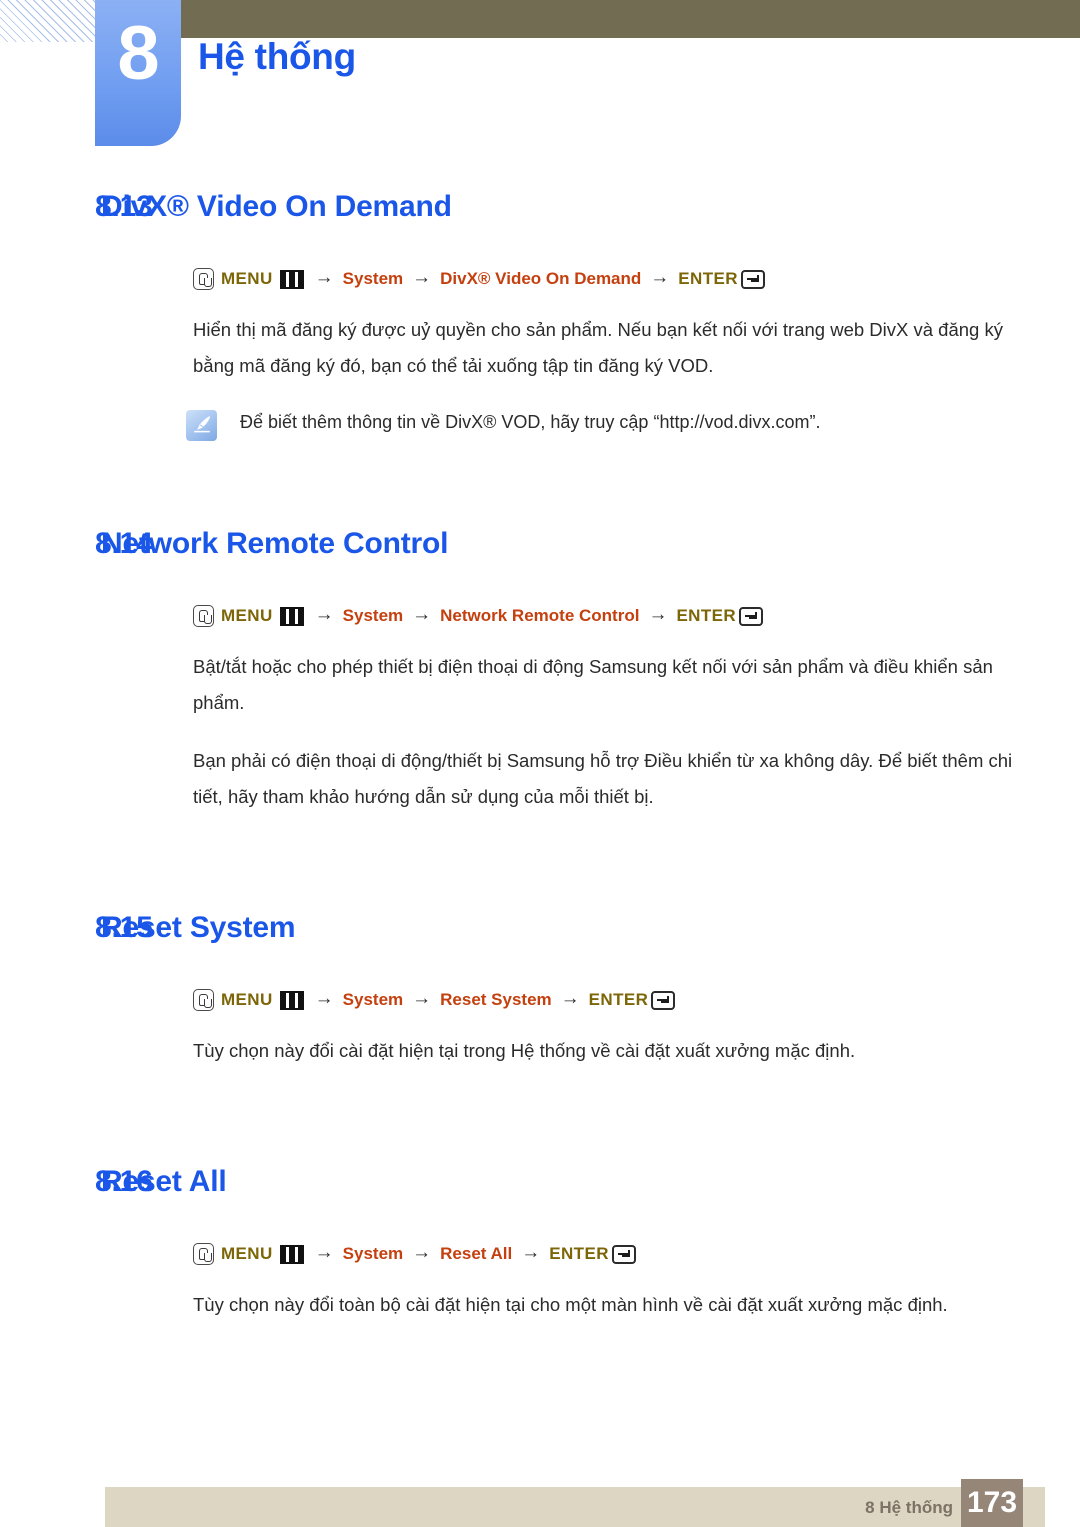  I want to click on section-heading: 8.14 Network Remote Control, so click(540, 544).